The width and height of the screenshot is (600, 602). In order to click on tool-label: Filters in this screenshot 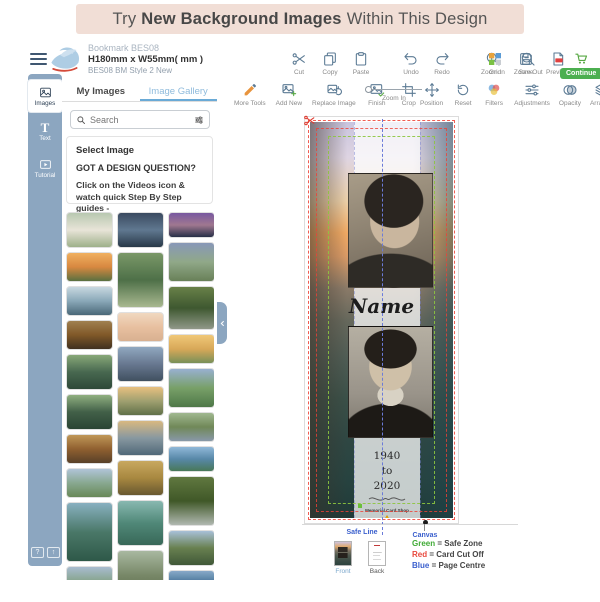, I will do `click(494, 103)`.